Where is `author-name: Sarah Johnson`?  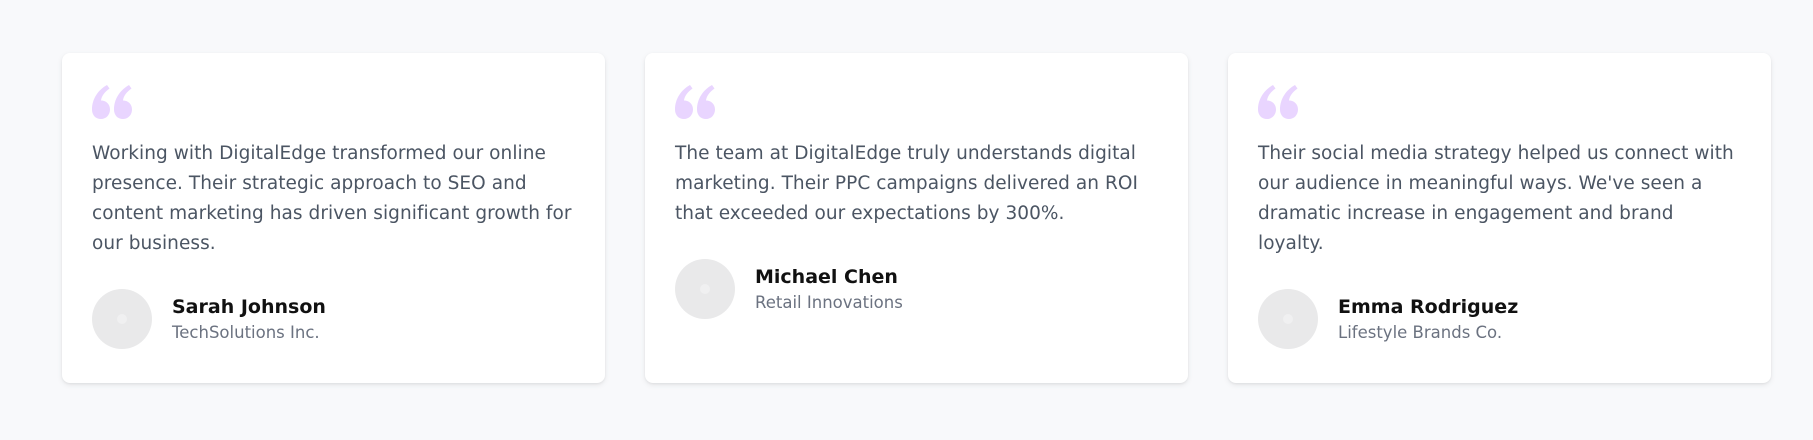
author-name: Sarah Johnson is located at coordinates (249, 306).